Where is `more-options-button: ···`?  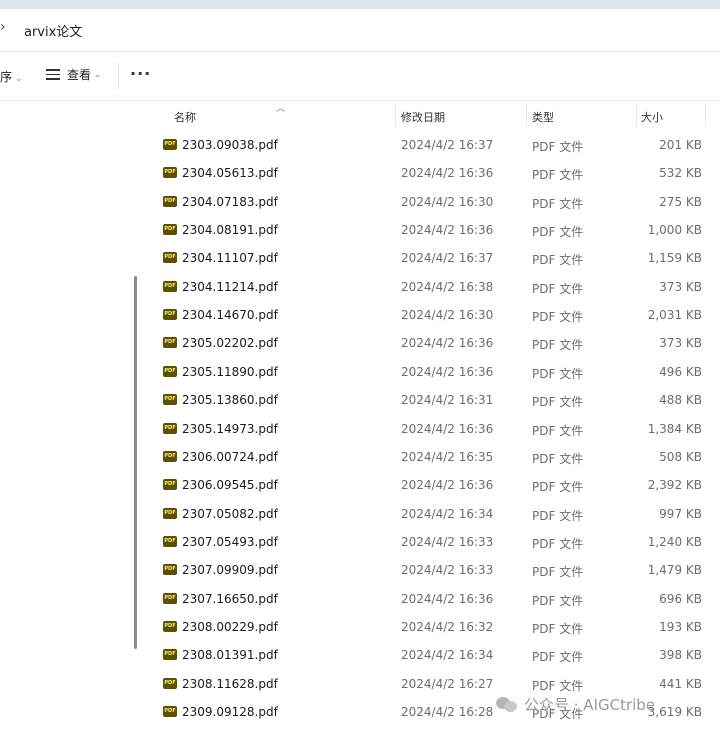 more-options-button: ··· is located at coordinates (140, 73).